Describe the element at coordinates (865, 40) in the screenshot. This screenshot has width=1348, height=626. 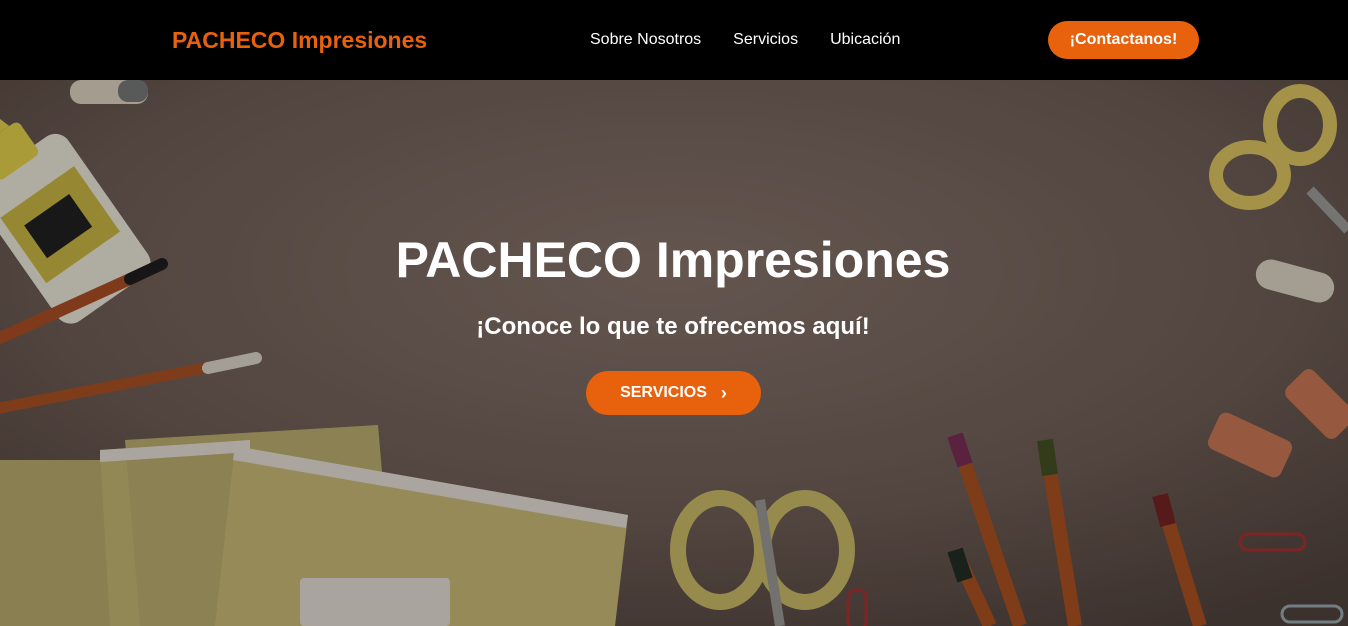
I see `nav-link-ubicacion: Ubicación` at that location.